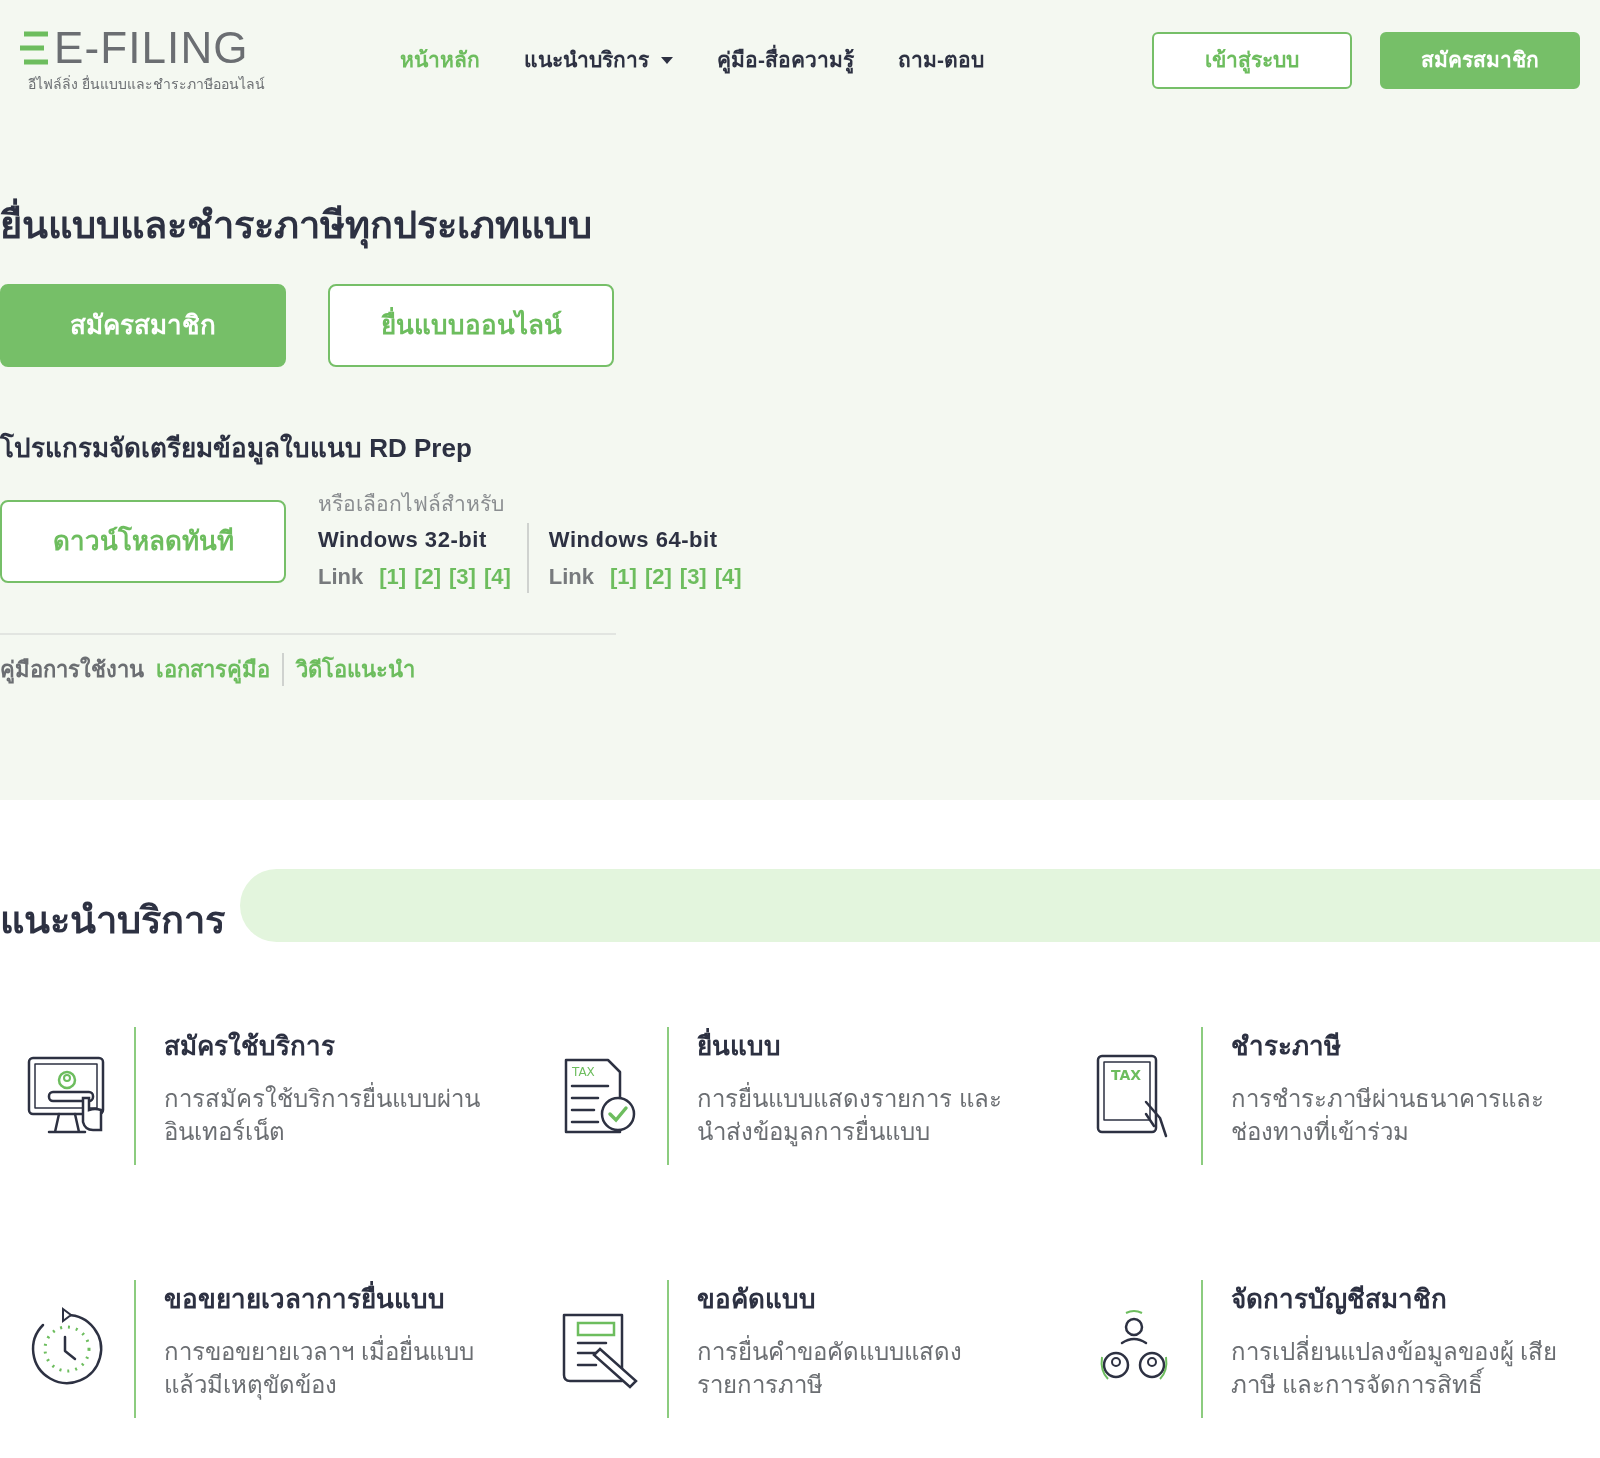 Image resolution: width=1600 pixels, height=1458 pixels. Describe the element at coordinates (331, 1368) in the screenshot. I see `service-description: การขอขยายเวลาฯ เมื่อยื่นแบบ แล้วมีเหตุขัดข้อง` at that location.